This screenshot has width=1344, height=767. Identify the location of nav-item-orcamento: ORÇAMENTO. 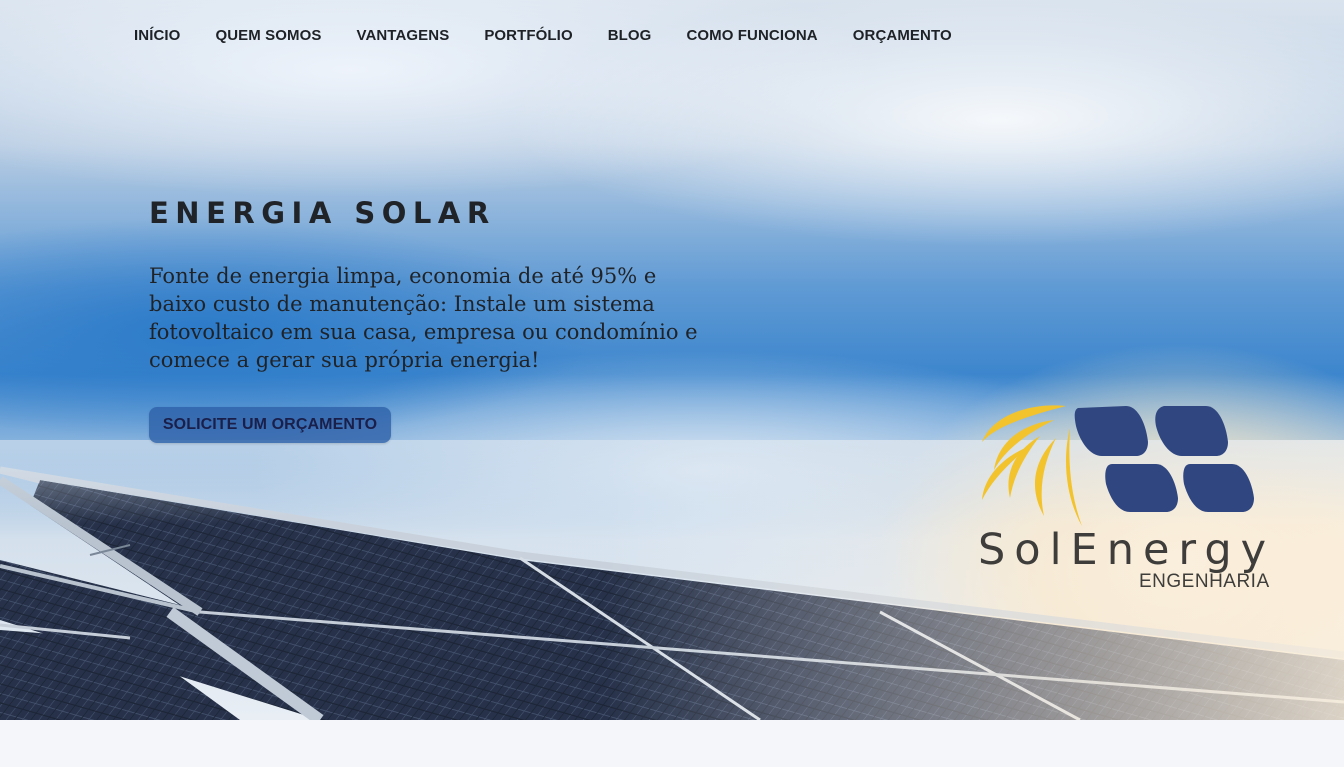
(902, 36).